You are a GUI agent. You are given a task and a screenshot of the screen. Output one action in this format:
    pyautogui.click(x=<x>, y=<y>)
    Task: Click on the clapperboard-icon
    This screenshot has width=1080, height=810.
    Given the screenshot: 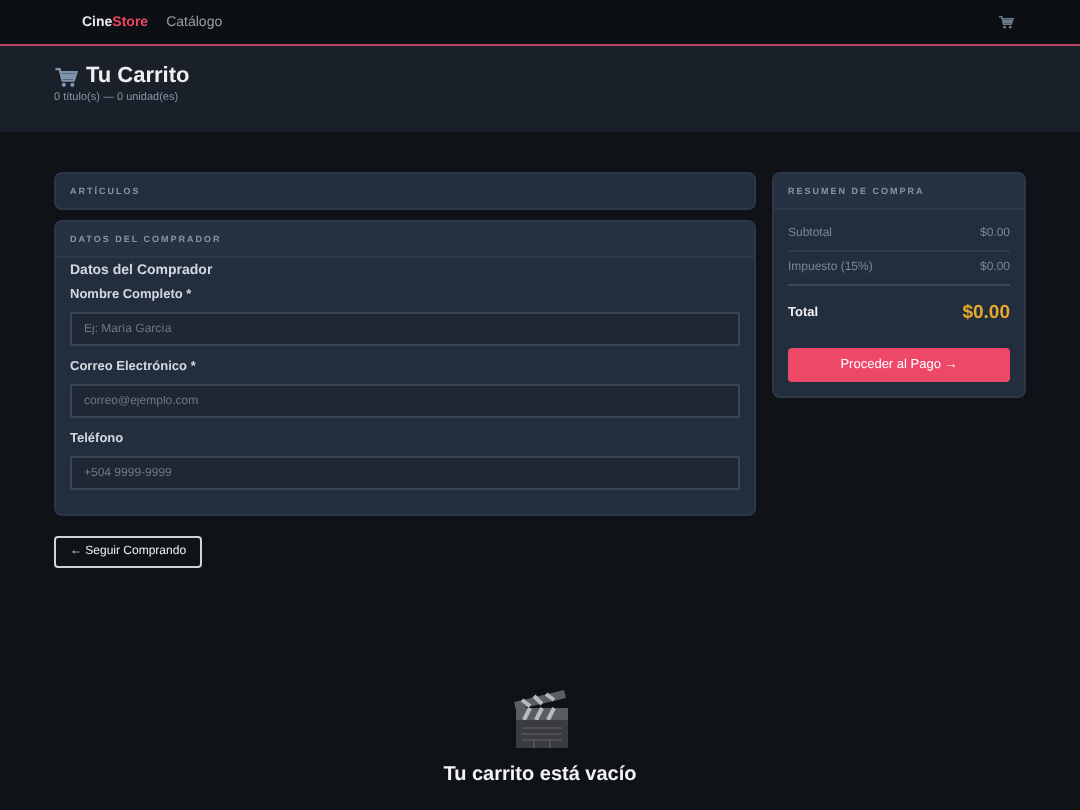 What is the action you would take?
    pyautogui.click(x=540, y=718)
    